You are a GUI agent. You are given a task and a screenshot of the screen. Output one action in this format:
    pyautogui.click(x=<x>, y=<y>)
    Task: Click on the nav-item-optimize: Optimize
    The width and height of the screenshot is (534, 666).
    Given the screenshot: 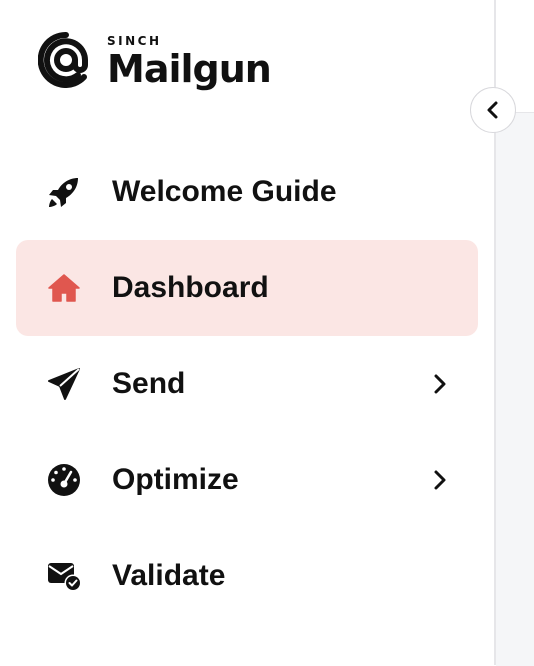 What is the action you would take?
    pyautogui.click(x=247, y=480)
    